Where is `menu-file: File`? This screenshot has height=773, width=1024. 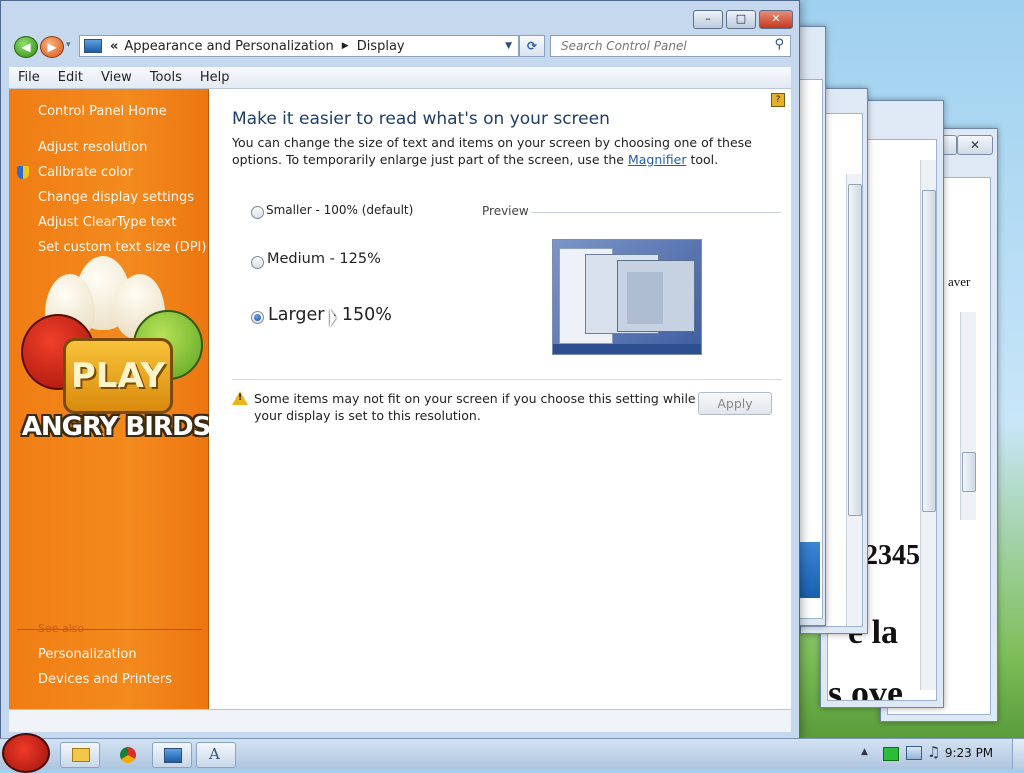 menu-file: File is located at coordinates (29, 77).